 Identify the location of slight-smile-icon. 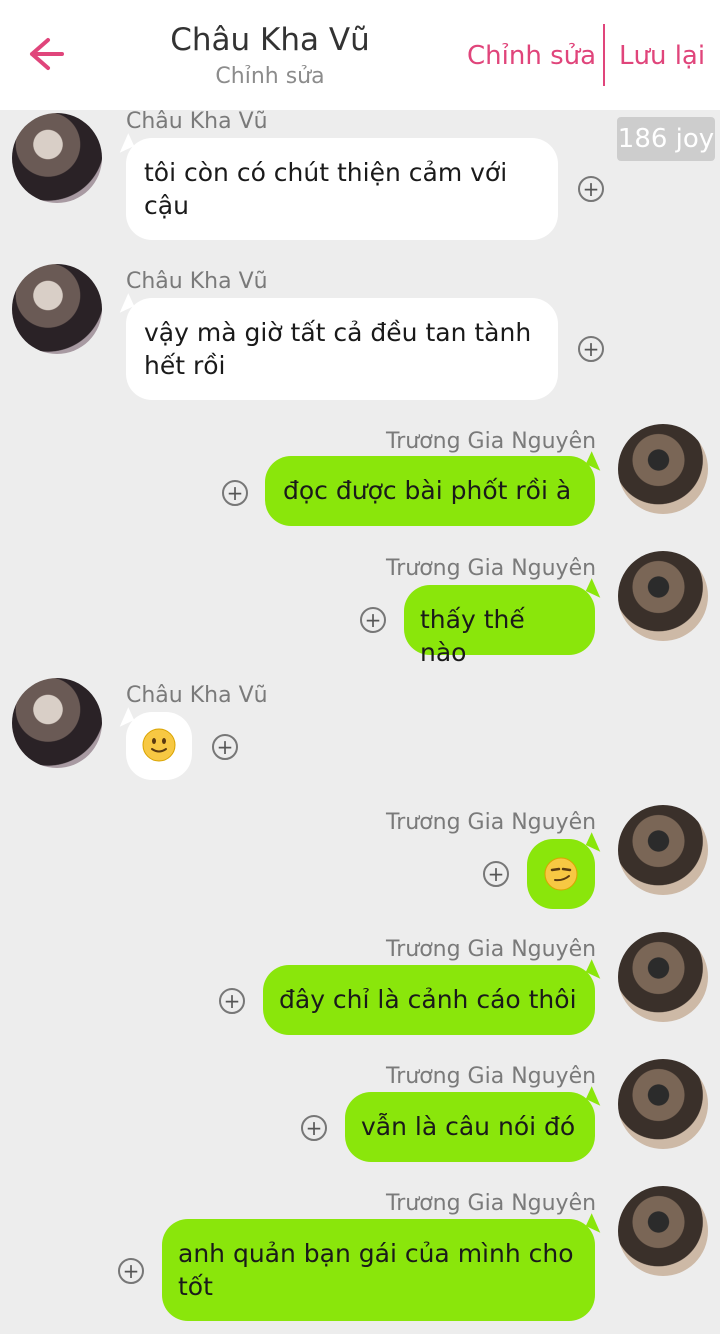
(159, 745).